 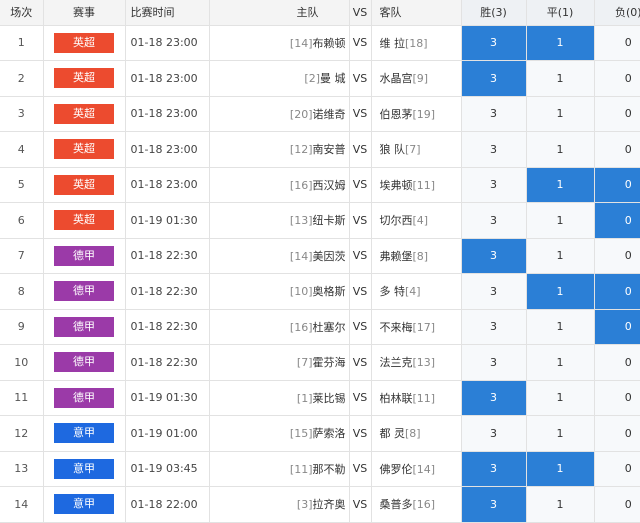 I want to click on away-rank: [9], so click(x=420, y=79).